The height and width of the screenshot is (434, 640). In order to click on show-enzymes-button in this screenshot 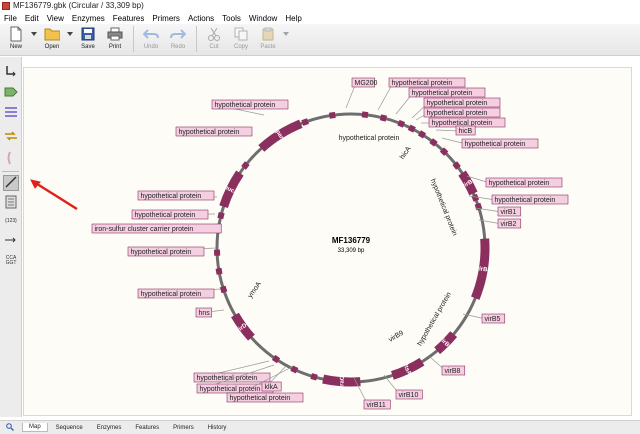, I will do `click(11, 113)`.